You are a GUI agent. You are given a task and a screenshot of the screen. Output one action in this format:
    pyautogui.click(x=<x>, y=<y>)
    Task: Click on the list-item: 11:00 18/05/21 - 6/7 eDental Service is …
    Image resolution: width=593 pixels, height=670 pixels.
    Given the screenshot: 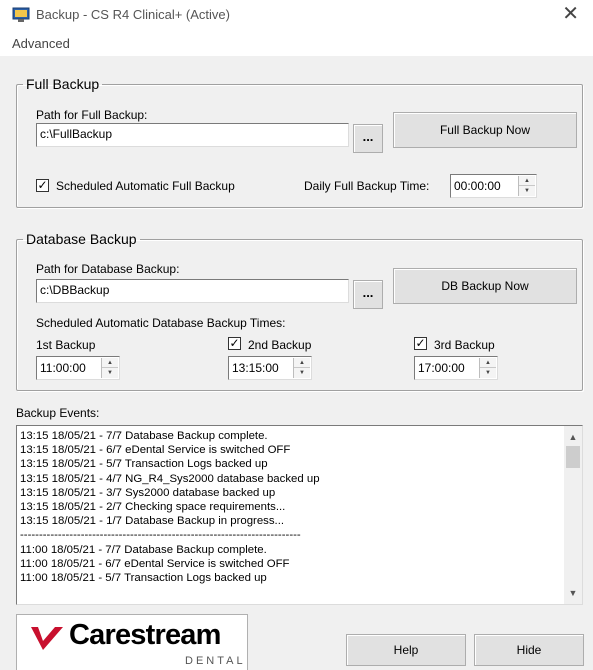 What is the action you would take?
    pyautogui.click(x=155, y=563)
    